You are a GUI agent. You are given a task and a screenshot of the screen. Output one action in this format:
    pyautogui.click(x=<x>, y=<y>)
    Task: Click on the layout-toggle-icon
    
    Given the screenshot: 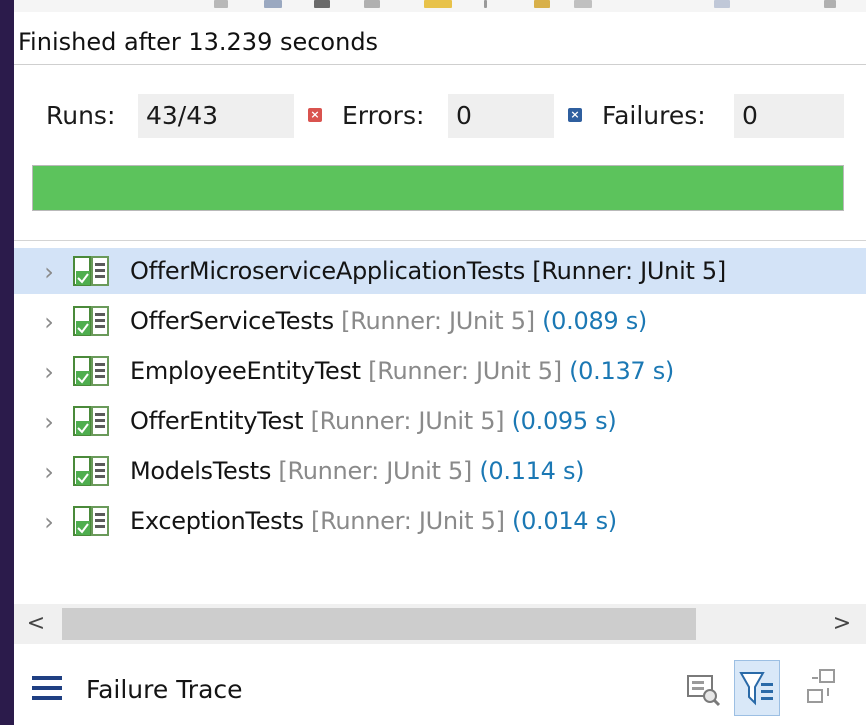 What is the action you would take?
    pyautogui.click(x=821, y=686)
    